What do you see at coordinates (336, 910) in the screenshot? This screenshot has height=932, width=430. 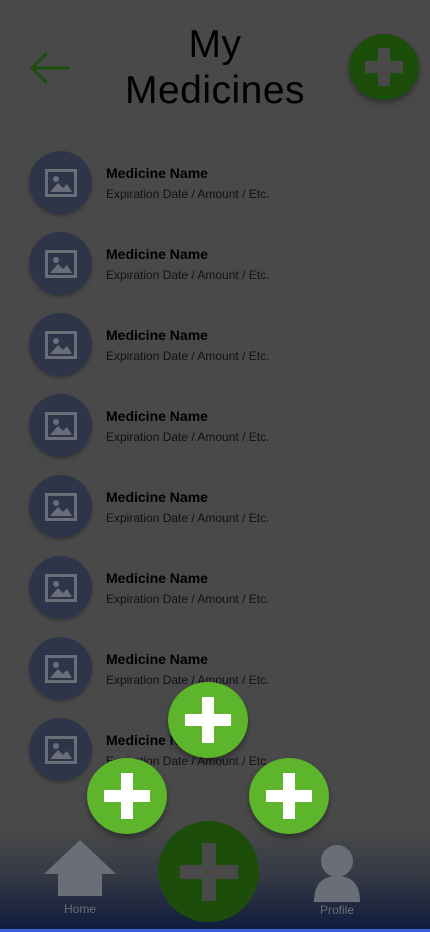 I see `nav-profile-label: Profile` at bounding box center [336, 910].